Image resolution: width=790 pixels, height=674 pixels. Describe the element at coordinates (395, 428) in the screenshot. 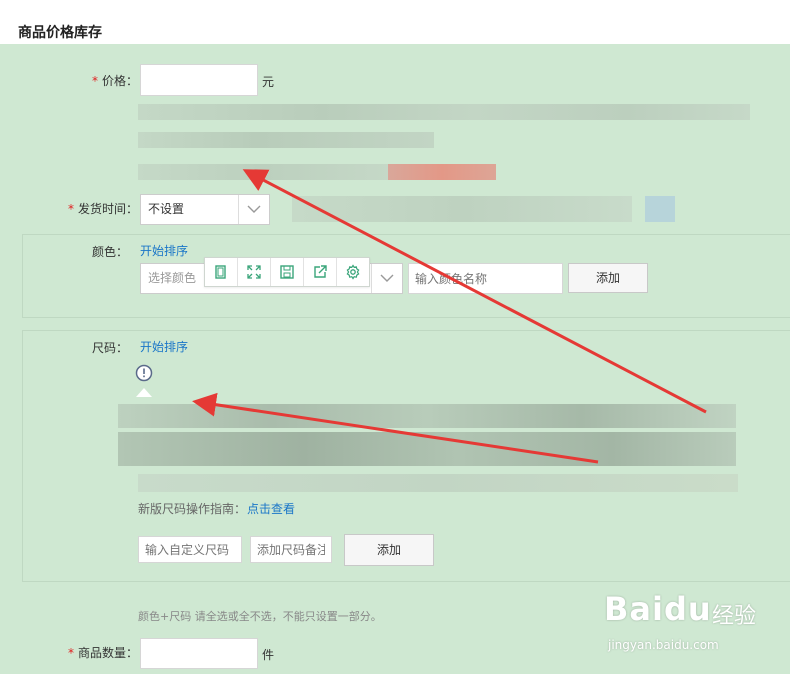

I see `annotation-arrow-size` at that location.